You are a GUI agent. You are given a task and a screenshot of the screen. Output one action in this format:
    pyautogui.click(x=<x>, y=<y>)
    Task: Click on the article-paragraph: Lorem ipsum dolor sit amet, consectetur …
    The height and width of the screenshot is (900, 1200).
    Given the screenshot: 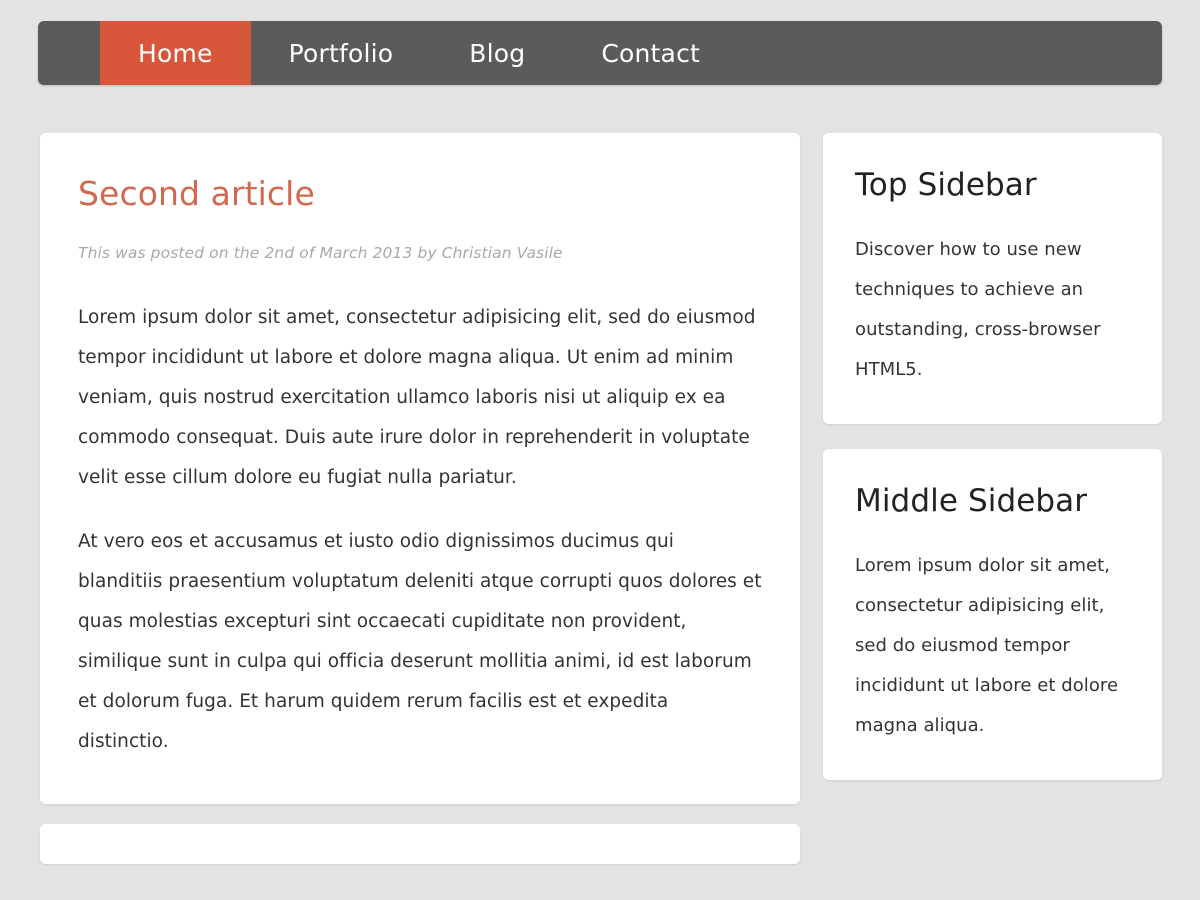 What is the action you would take?
    pyautogui.click(x=417, y=398)
    